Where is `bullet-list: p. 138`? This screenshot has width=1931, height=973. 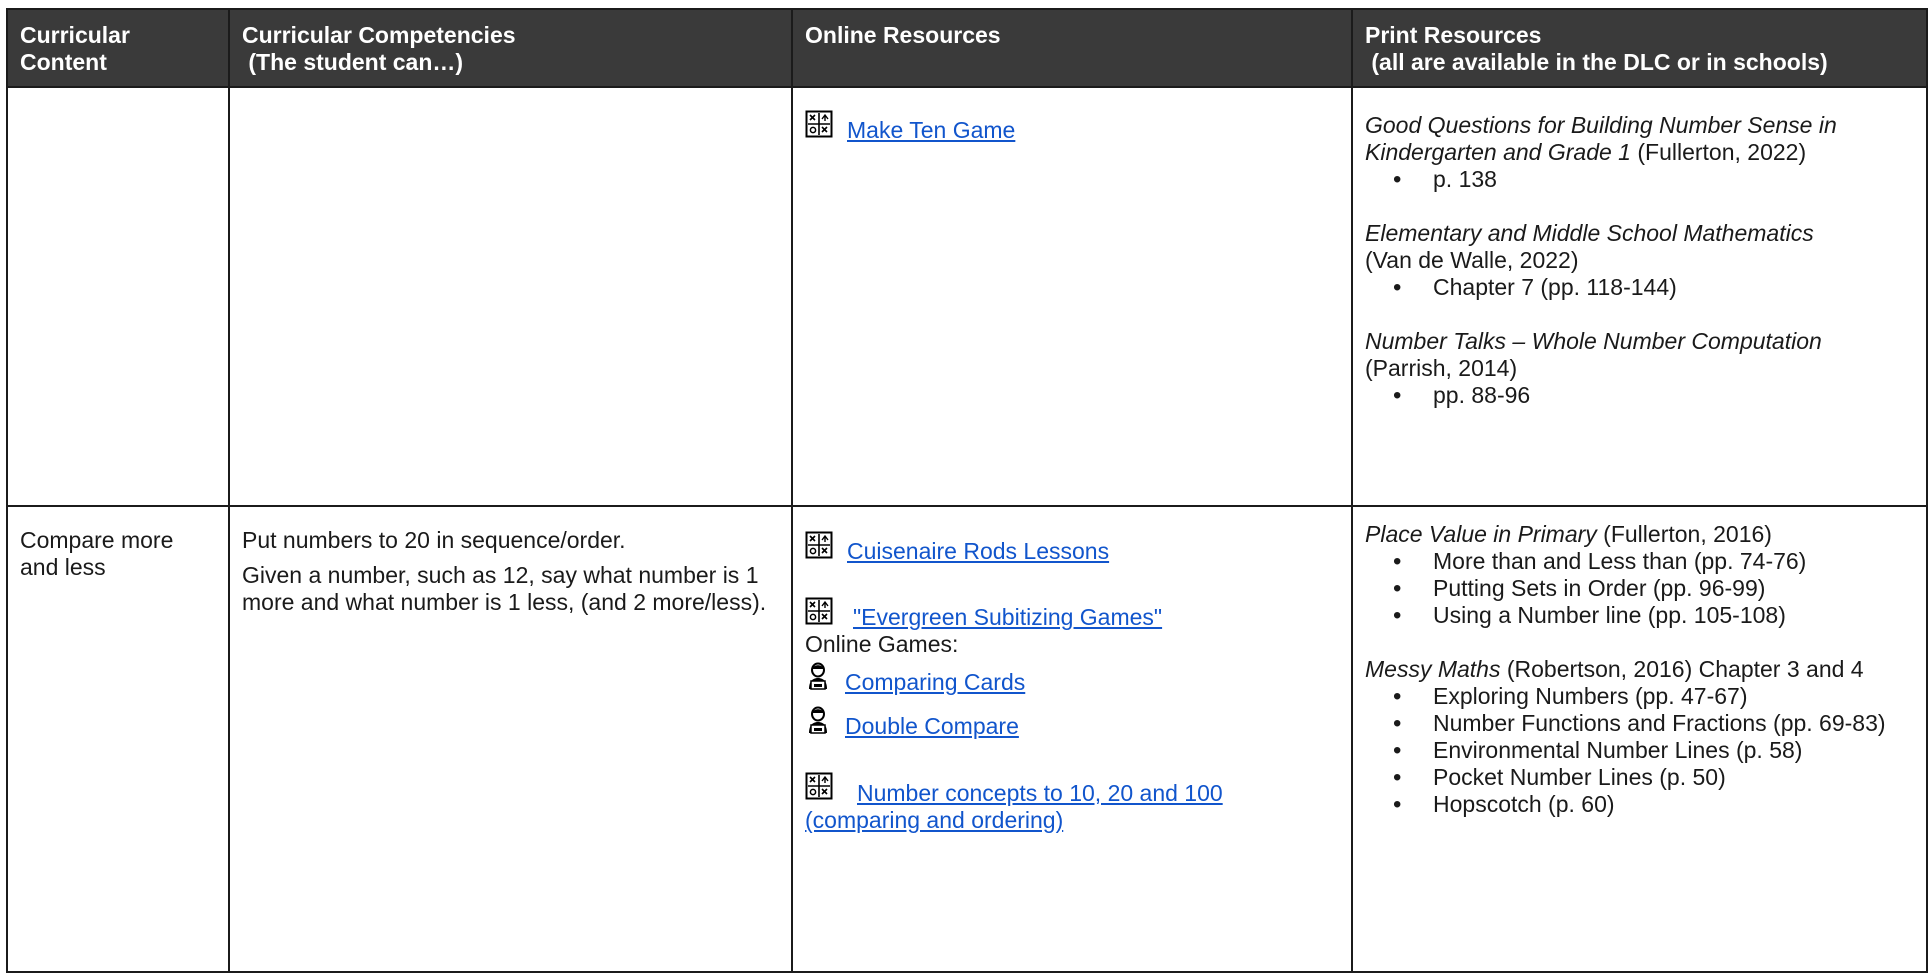 bullet-list: p. 138 is located at coordinates (1639, 179).